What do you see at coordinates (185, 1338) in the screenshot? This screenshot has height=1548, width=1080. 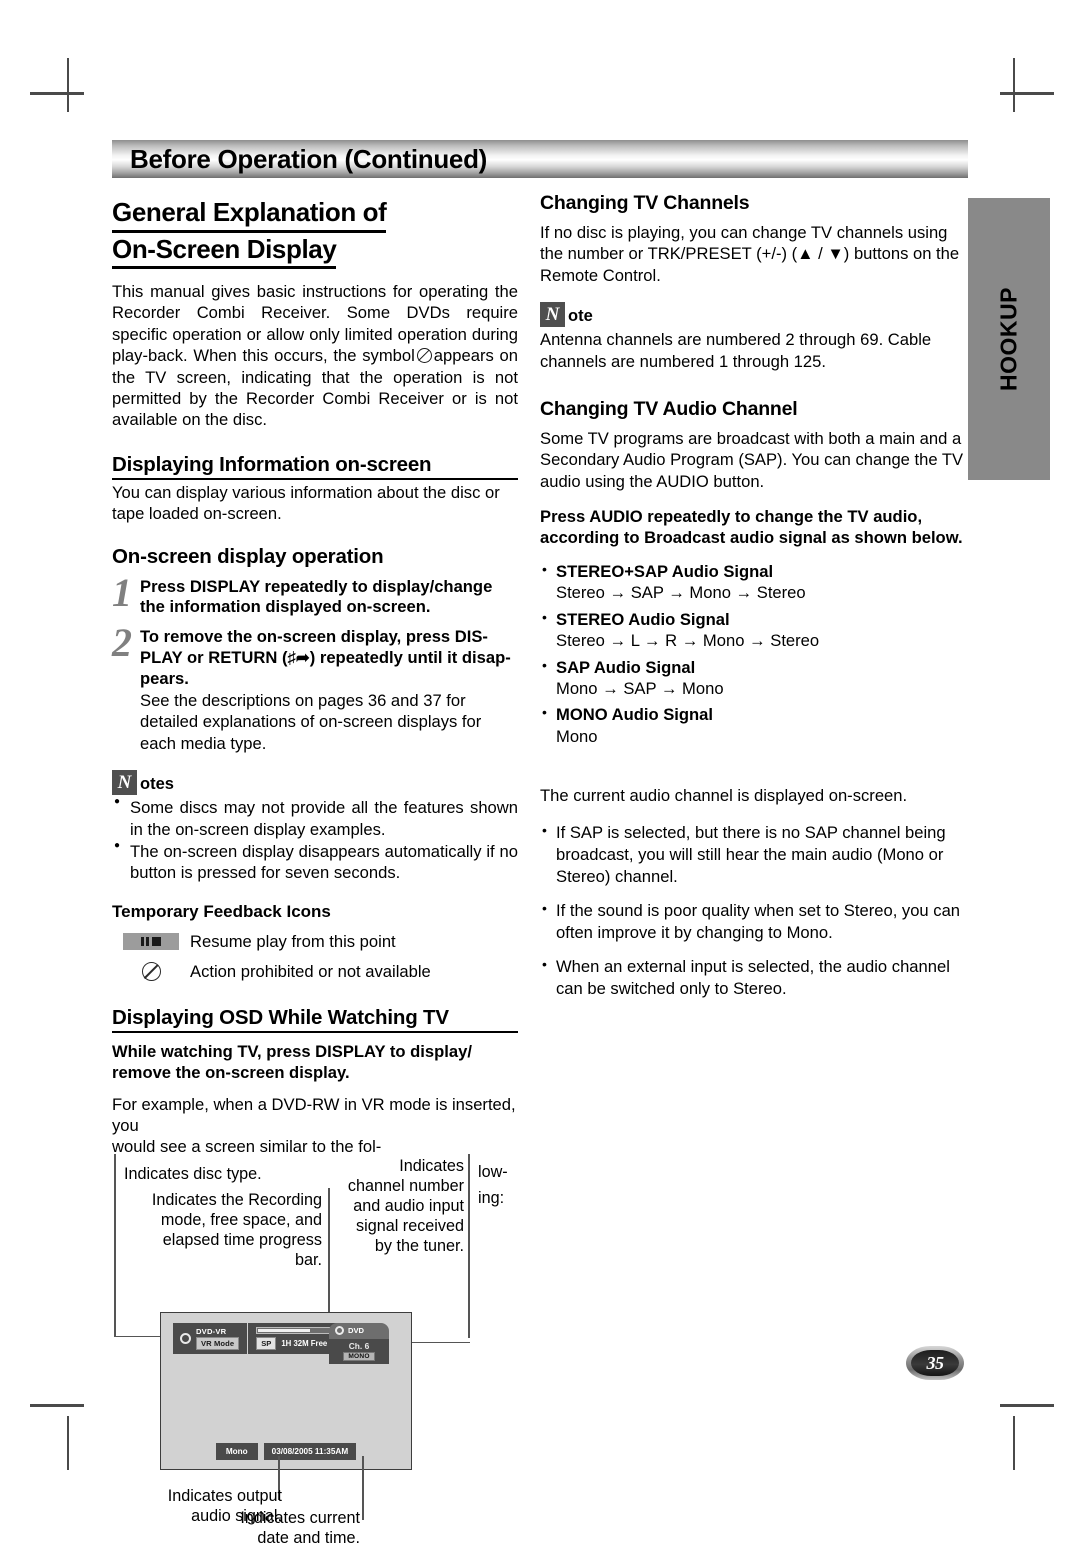 I see `disc-icon` at bounding box center [185, 1338].